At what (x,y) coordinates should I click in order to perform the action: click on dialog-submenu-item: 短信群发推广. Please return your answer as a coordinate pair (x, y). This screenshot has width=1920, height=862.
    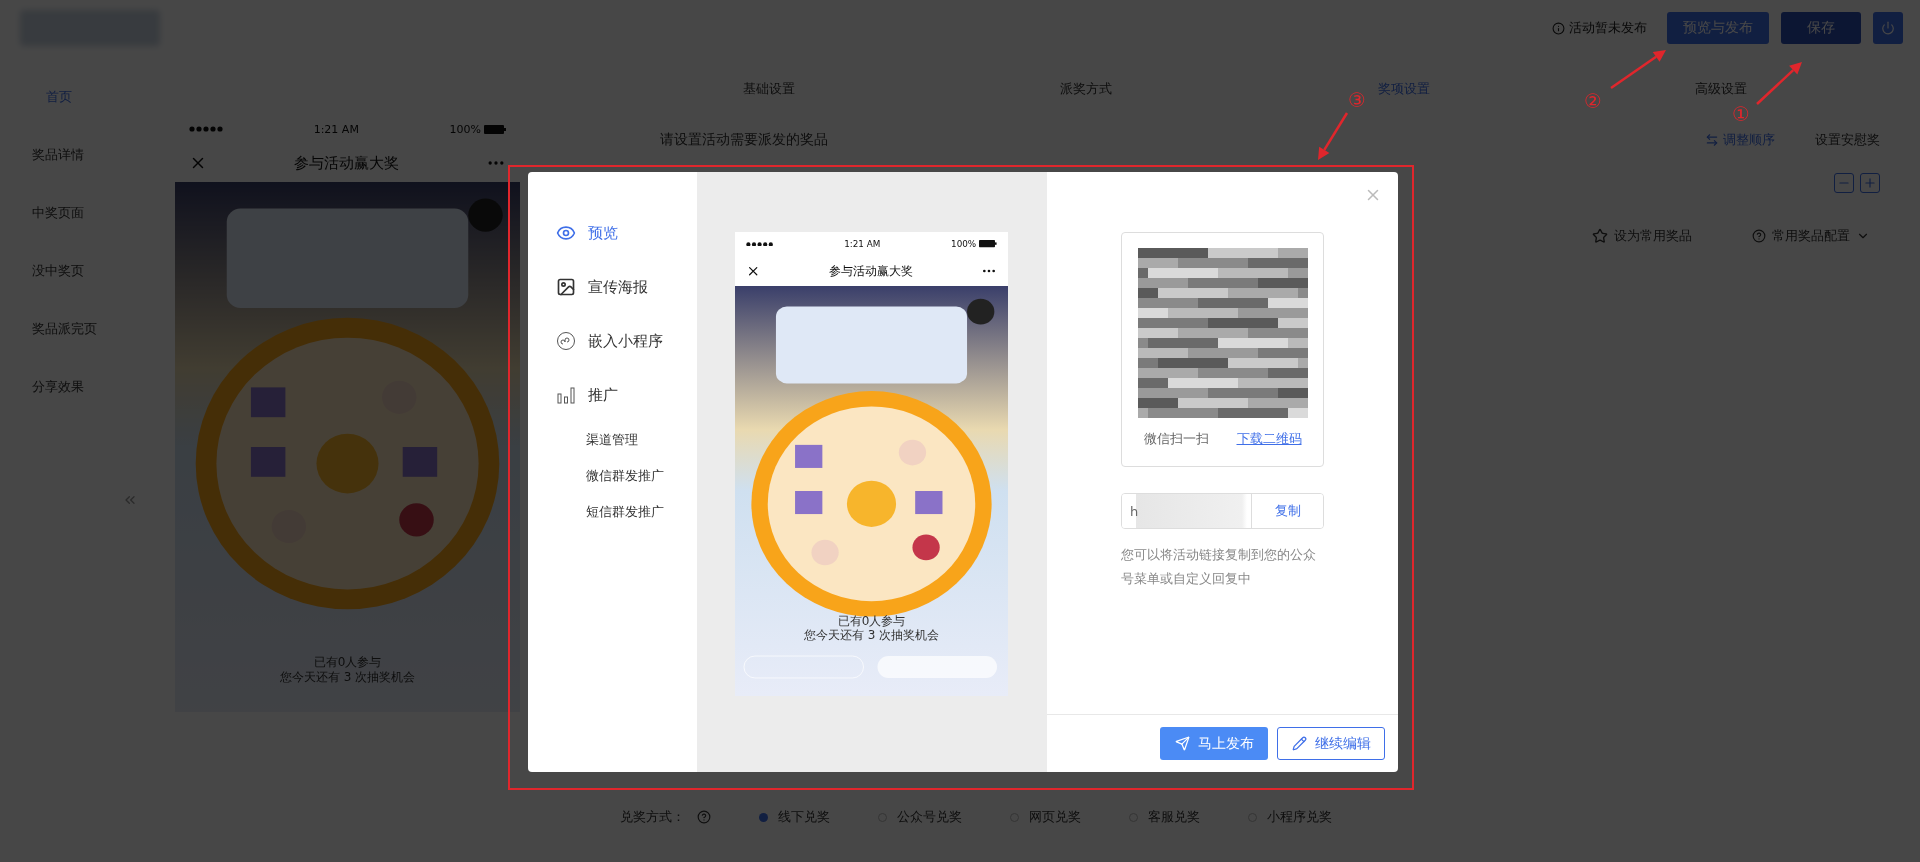
    Looking at the image, I should click on (626, 512).